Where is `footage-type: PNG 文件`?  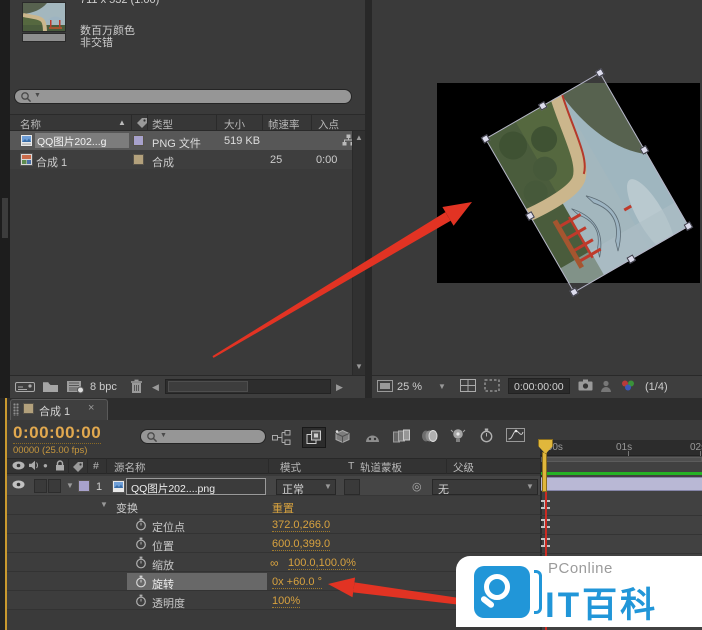 footage-type: PNG 文件 is located at coordinates (176, 144).